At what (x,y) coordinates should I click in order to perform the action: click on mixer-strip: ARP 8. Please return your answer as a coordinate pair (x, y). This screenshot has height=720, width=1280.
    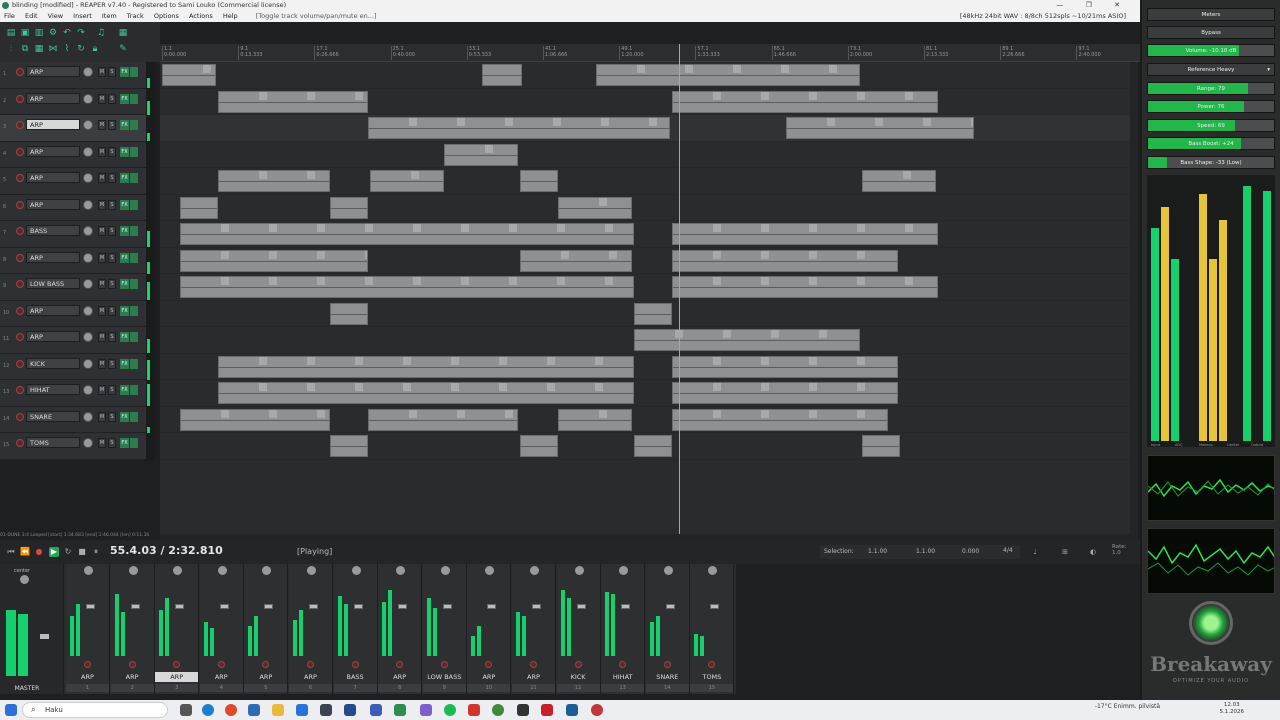
    Looking at the image, I should click on (400, 629).